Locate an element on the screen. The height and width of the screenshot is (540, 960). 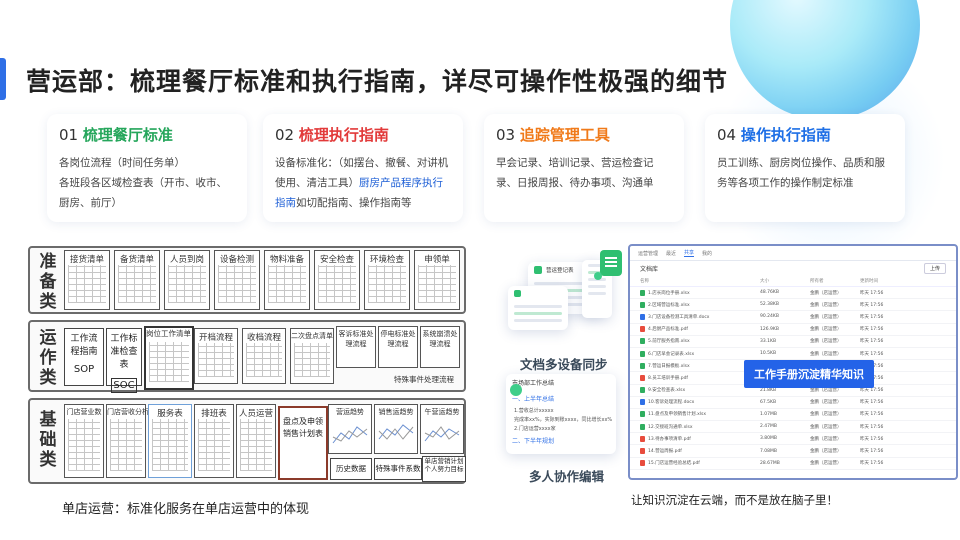
file-row: 12.交接班沟通单.xlsx 2.47MB 金鹏（店运营） 昨天 17:56 is located at coordinates (793, 427).